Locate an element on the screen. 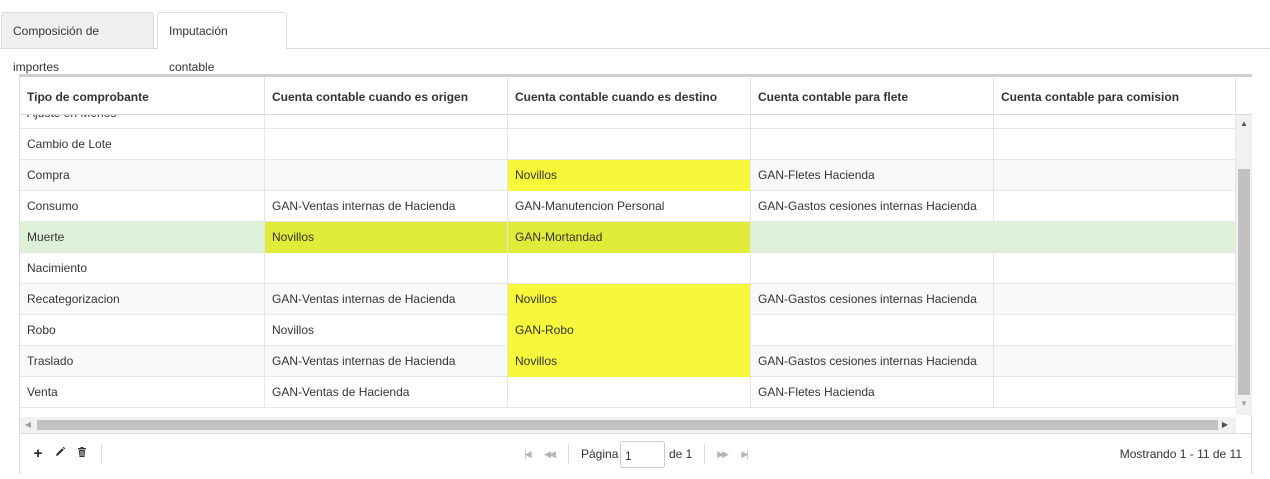  plus-icon: + is located at coordinates (38, 454).